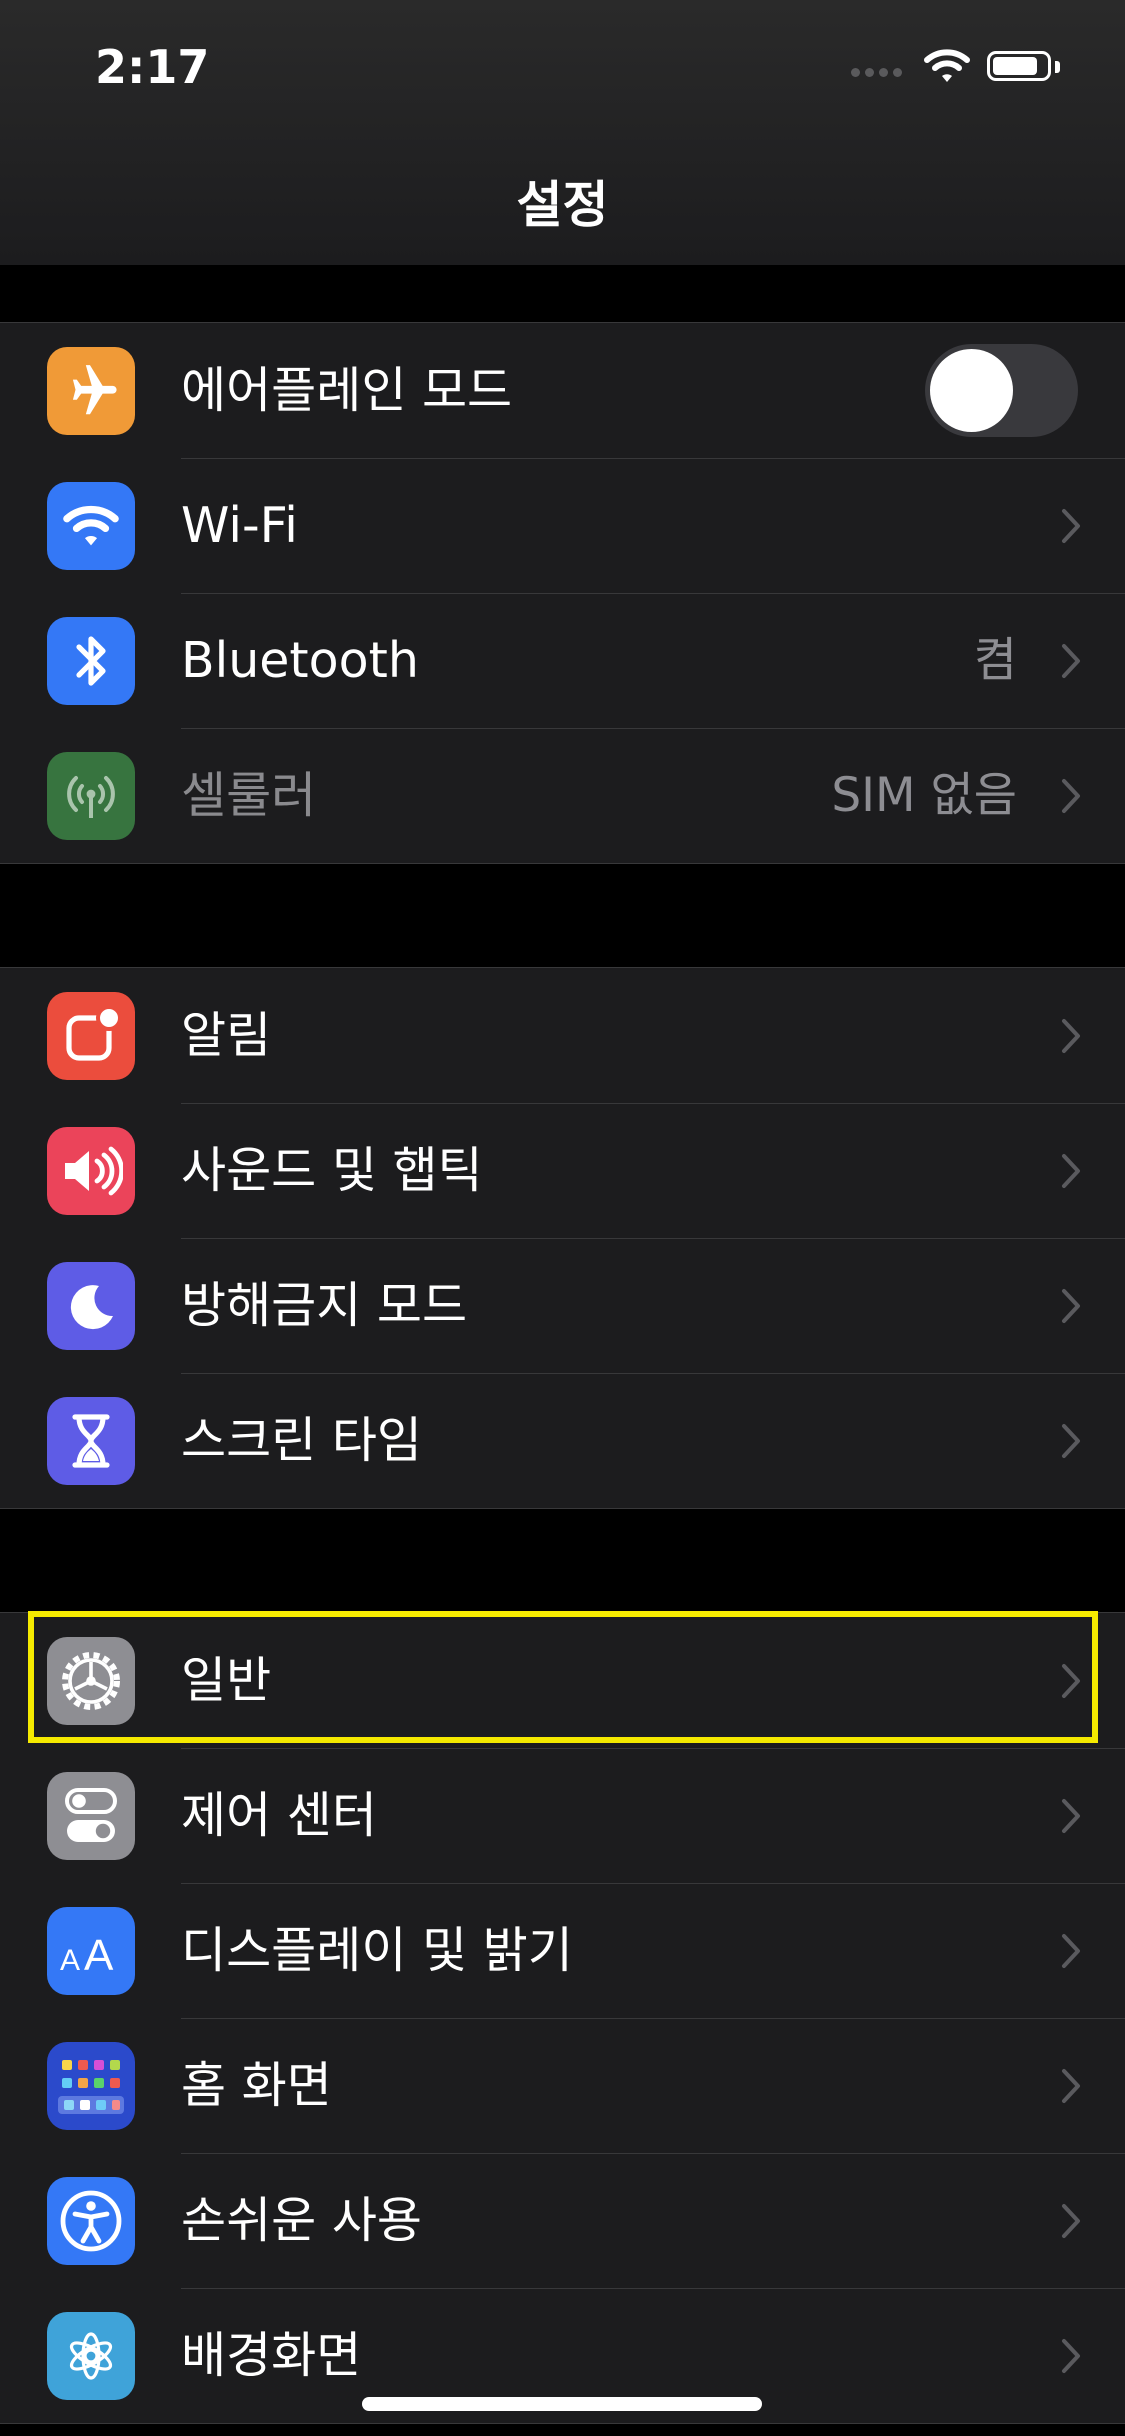 This screenshot has width=1125, height=2436. I want to click on settings-row-airplane: 에어플레인 모드, so click(562, 390).